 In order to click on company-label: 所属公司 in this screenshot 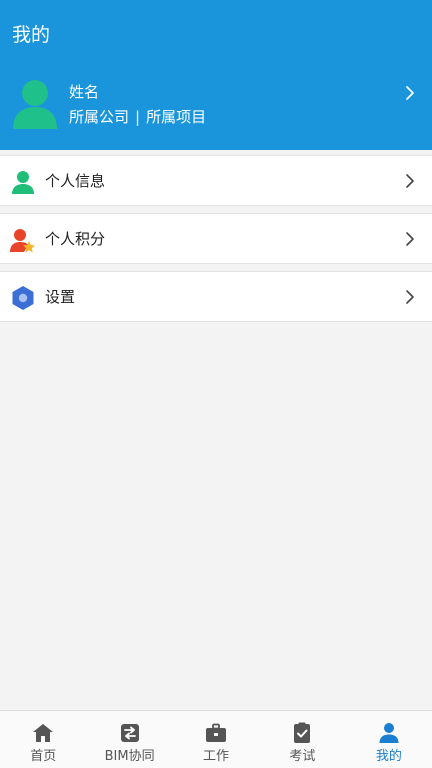, I will do `click(99, 117)`.